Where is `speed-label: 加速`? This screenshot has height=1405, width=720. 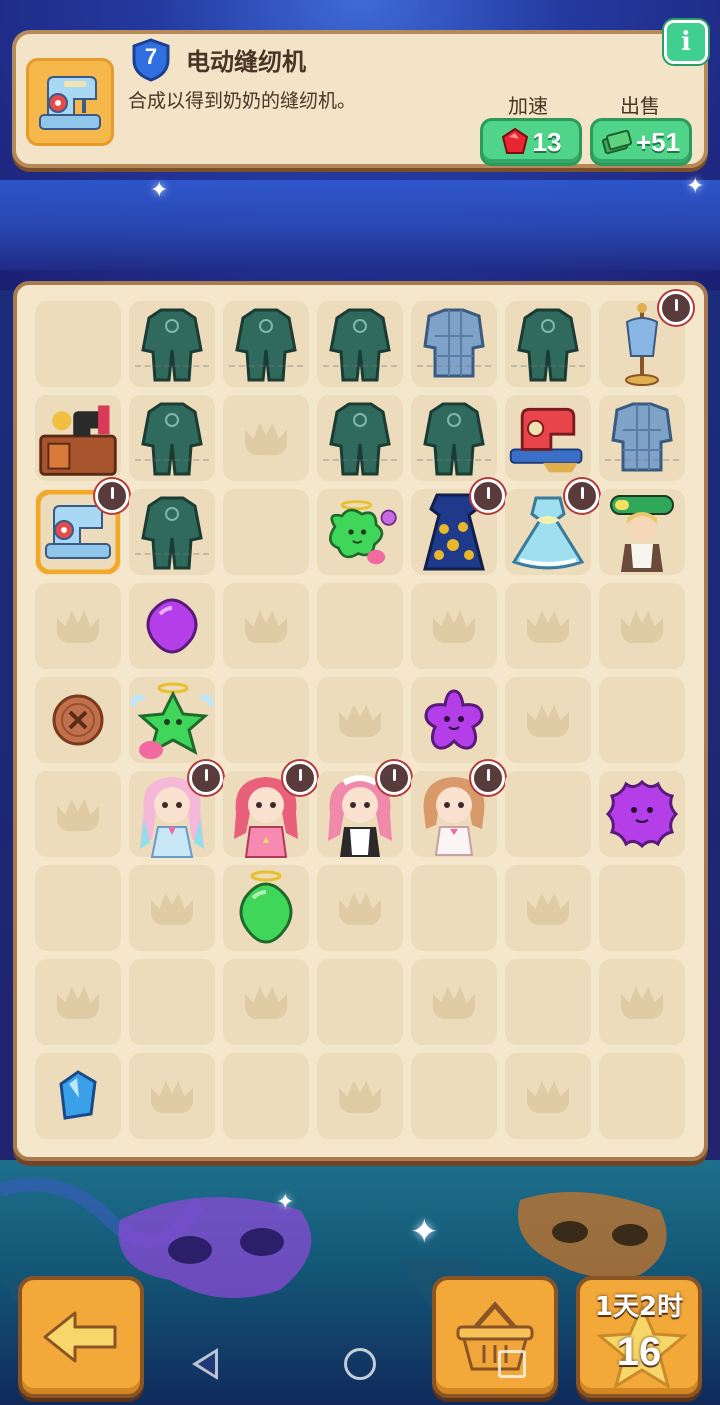 speed-label: 加速 is located at coordinates (528, 106).